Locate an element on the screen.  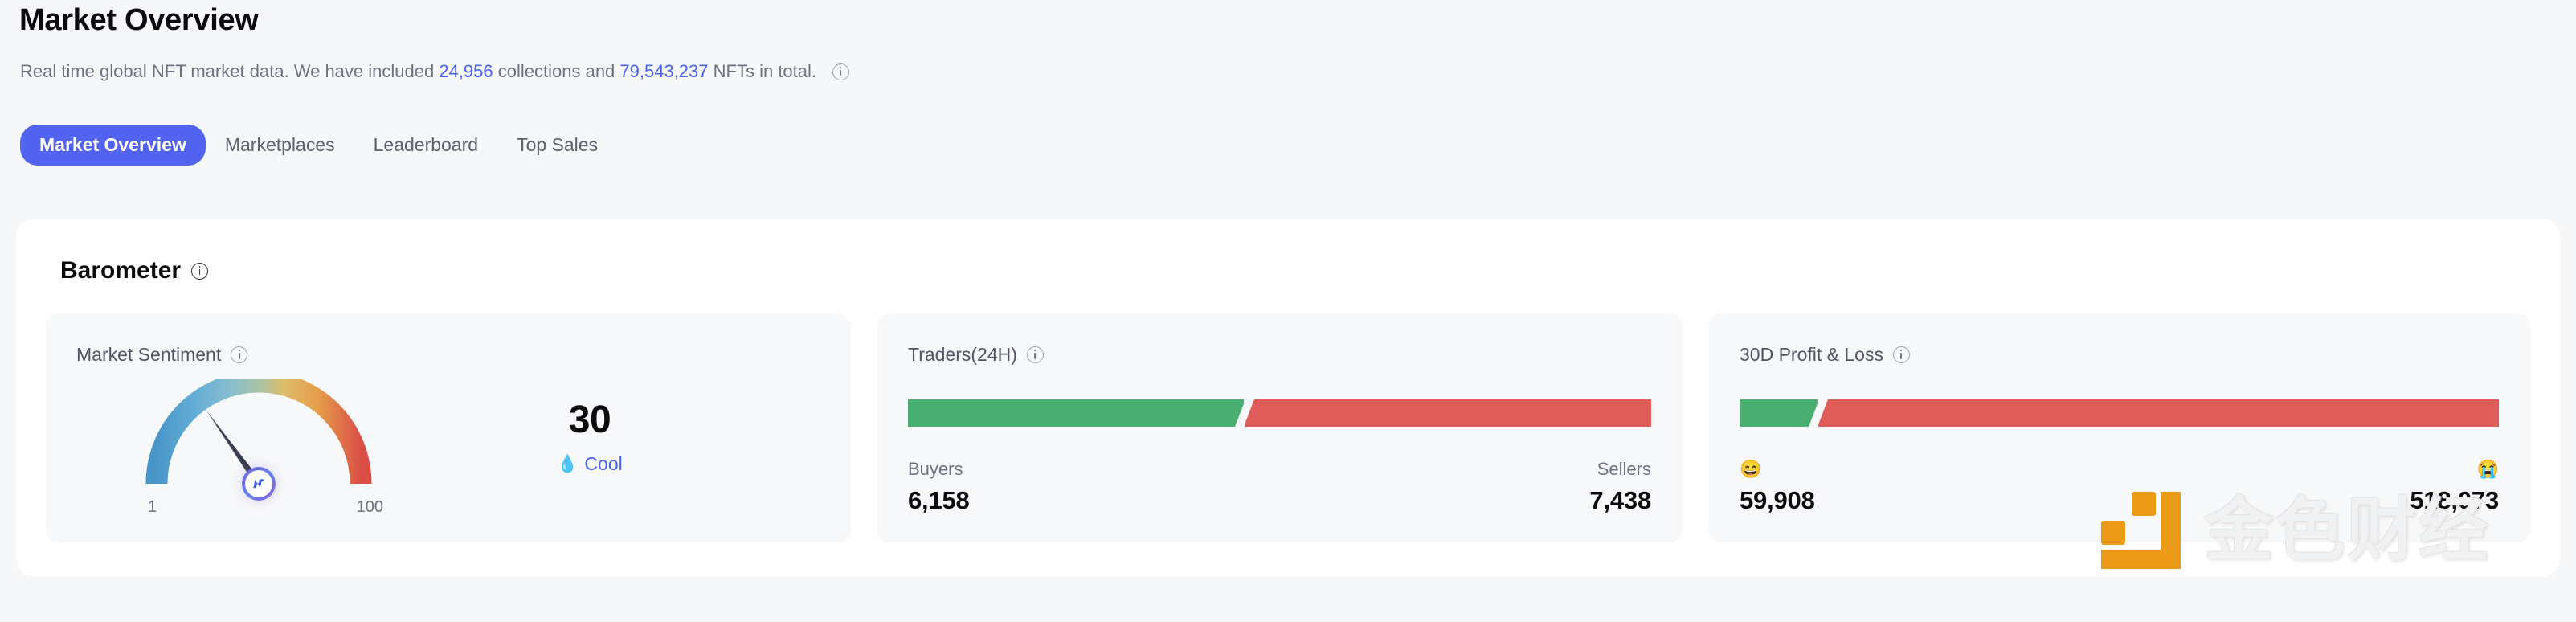
crying-face-icon: 😭 is located at coordinates (2488, 469).